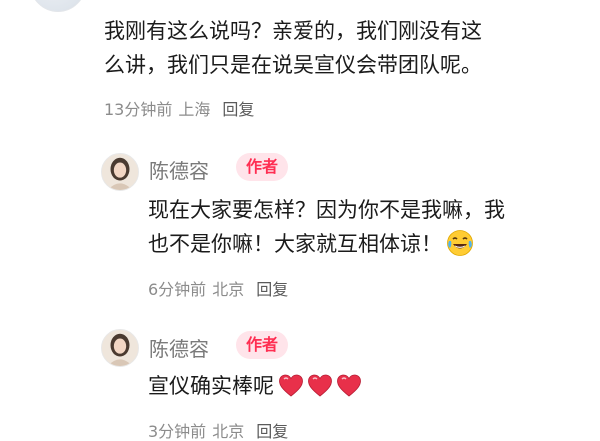 Image resolution: width=600 pixels, height=441 pixels. I want to click on comment-time: 6分钟前, so click(177, 289).